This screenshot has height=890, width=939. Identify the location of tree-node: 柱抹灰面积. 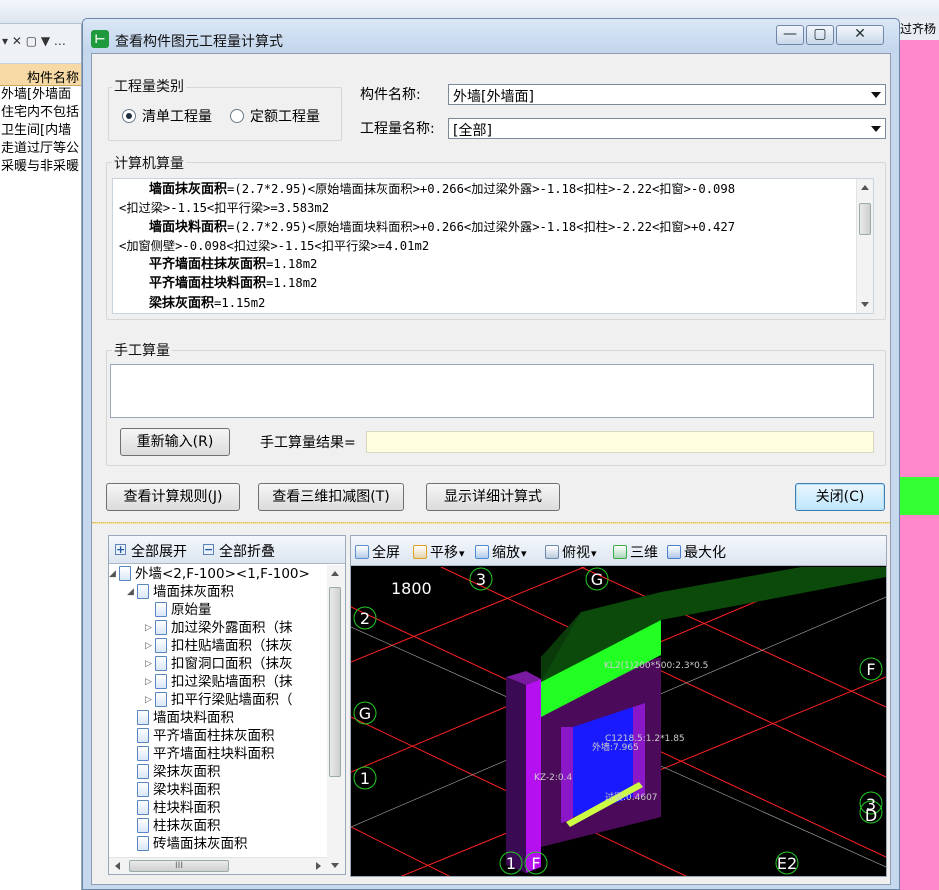
(179, 826).